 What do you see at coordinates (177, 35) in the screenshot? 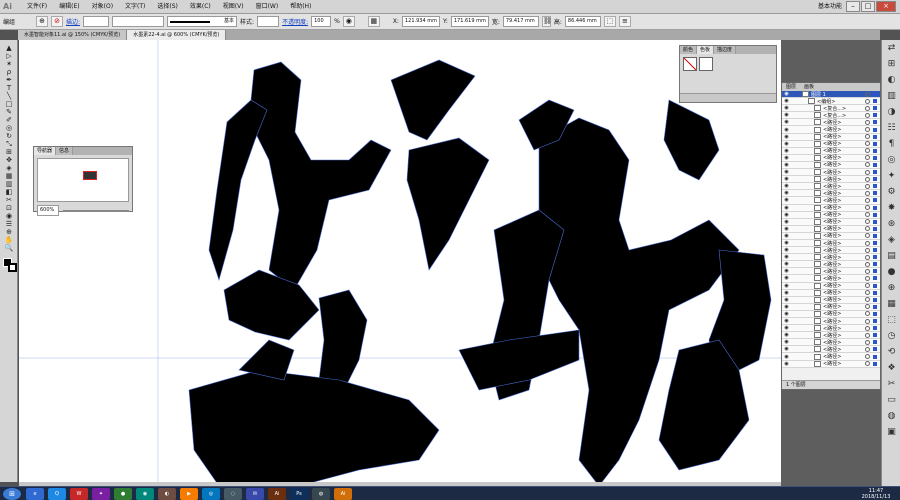
I see `document-tab: 水墨素22-4.ai @ 600% (CMYK/预览)` at bounding box center [177, 35].